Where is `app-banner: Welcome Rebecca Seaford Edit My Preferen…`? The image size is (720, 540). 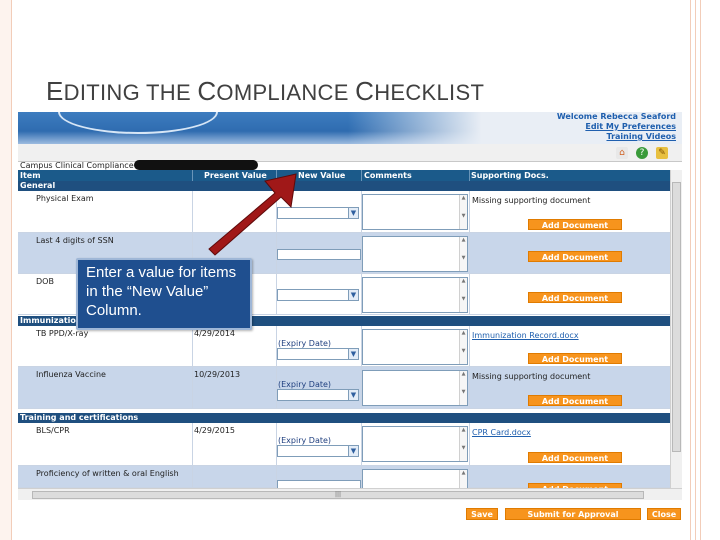 app-banner: Welcome Rebecca Seaford Edit My Preferen… is located at coordinates (350, 128).